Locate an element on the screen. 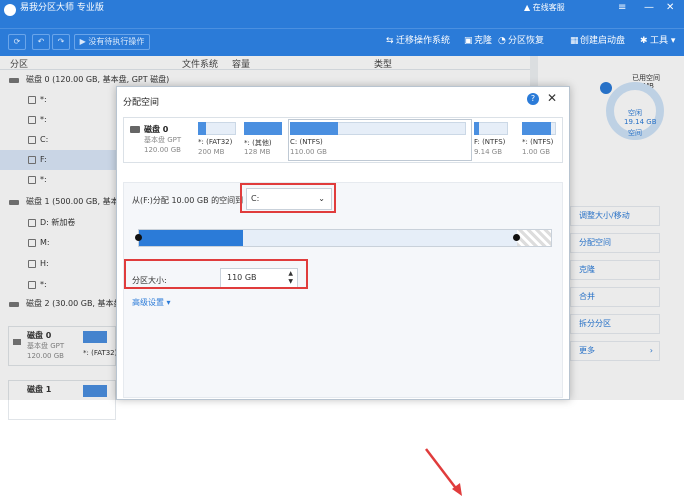 The height and width of the screenshot is (497, 684). redo-icon: ↷ is located at coordinates (61, 41).